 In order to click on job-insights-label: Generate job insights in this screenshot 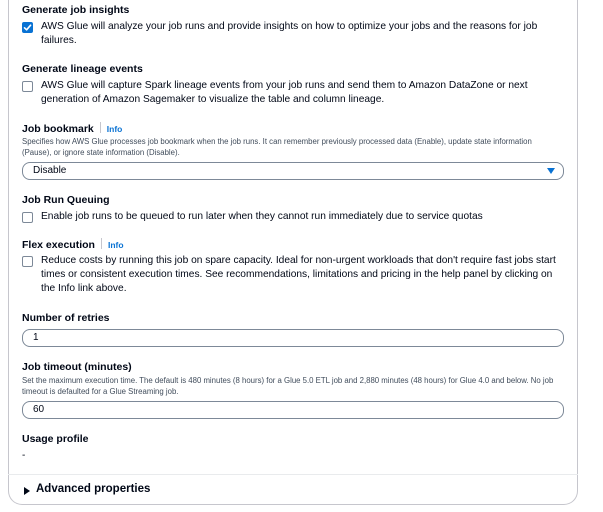, I will do `click(76, 10)`.